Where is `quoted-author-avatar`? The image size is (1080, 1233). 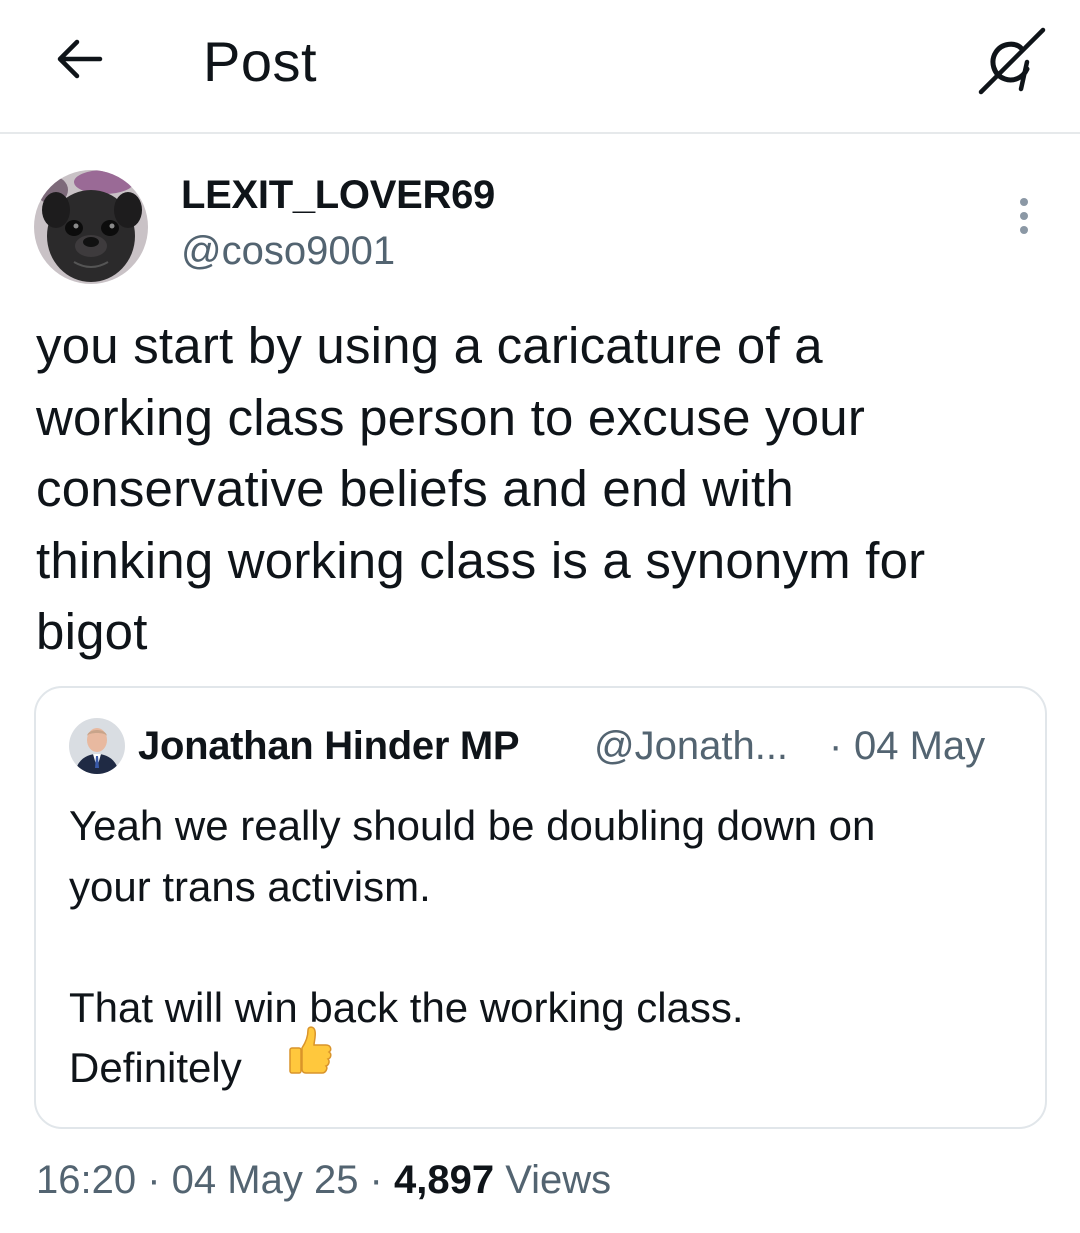 quoted-author-avatar is located at coordinates (97, 746).